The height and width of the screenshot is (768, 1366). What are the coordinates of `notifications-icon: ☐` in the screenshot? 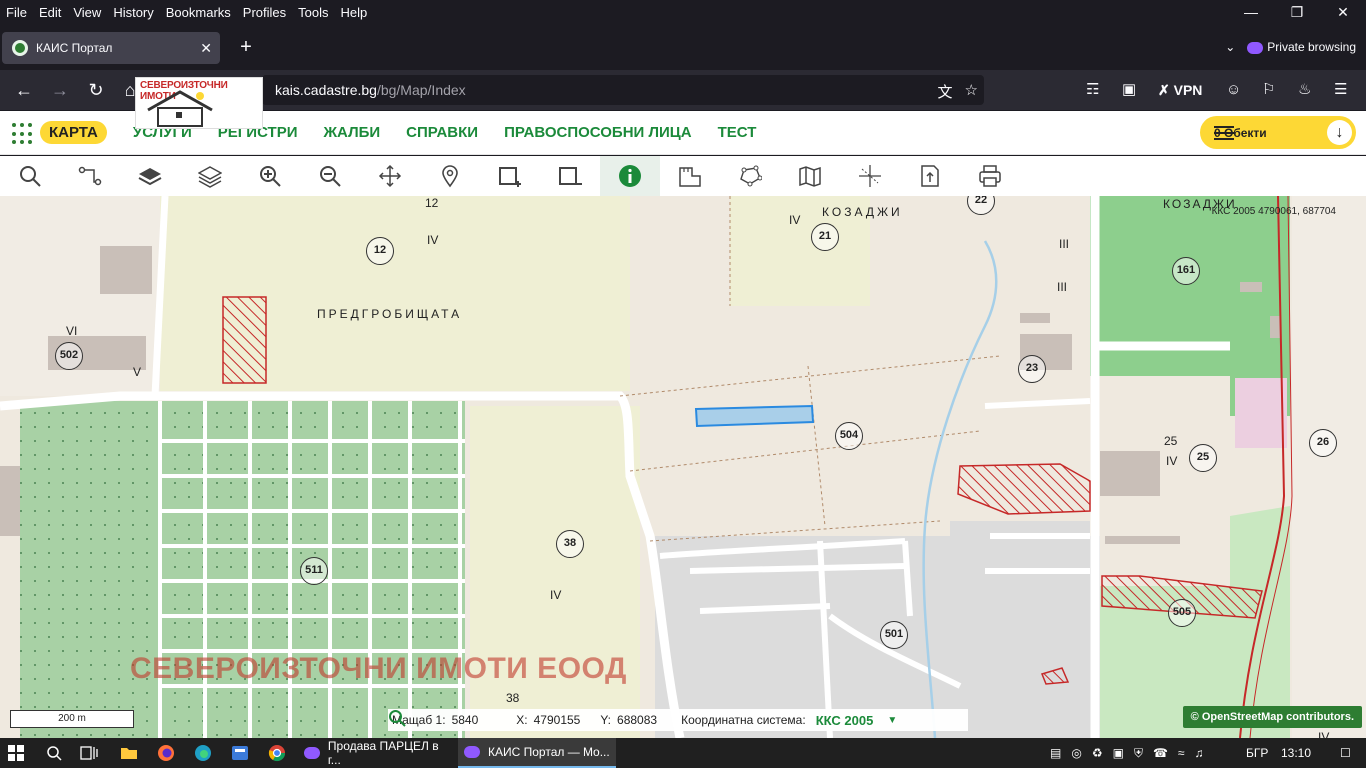 It's located at (1345, 753).